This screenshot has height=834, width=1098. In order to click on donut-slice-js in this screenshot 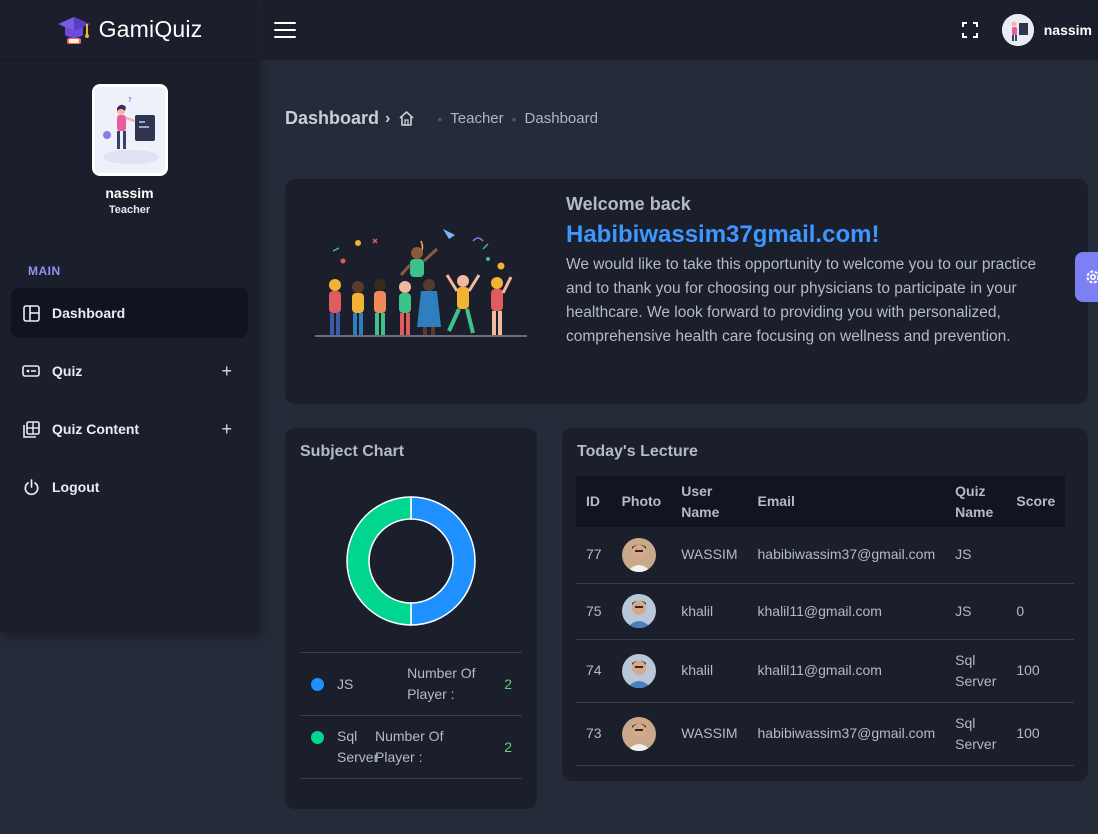, I will do `click(443, 561)`.